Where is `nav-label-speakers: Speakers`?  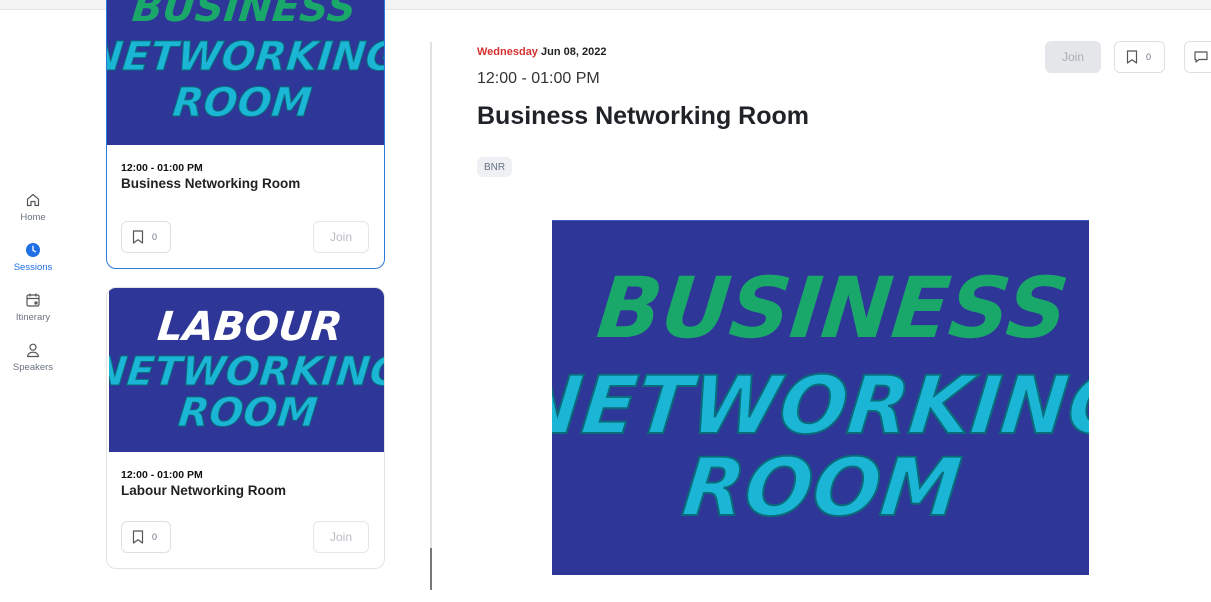
nav-label-speakers: Speakers is located at coordinates (33, 367).